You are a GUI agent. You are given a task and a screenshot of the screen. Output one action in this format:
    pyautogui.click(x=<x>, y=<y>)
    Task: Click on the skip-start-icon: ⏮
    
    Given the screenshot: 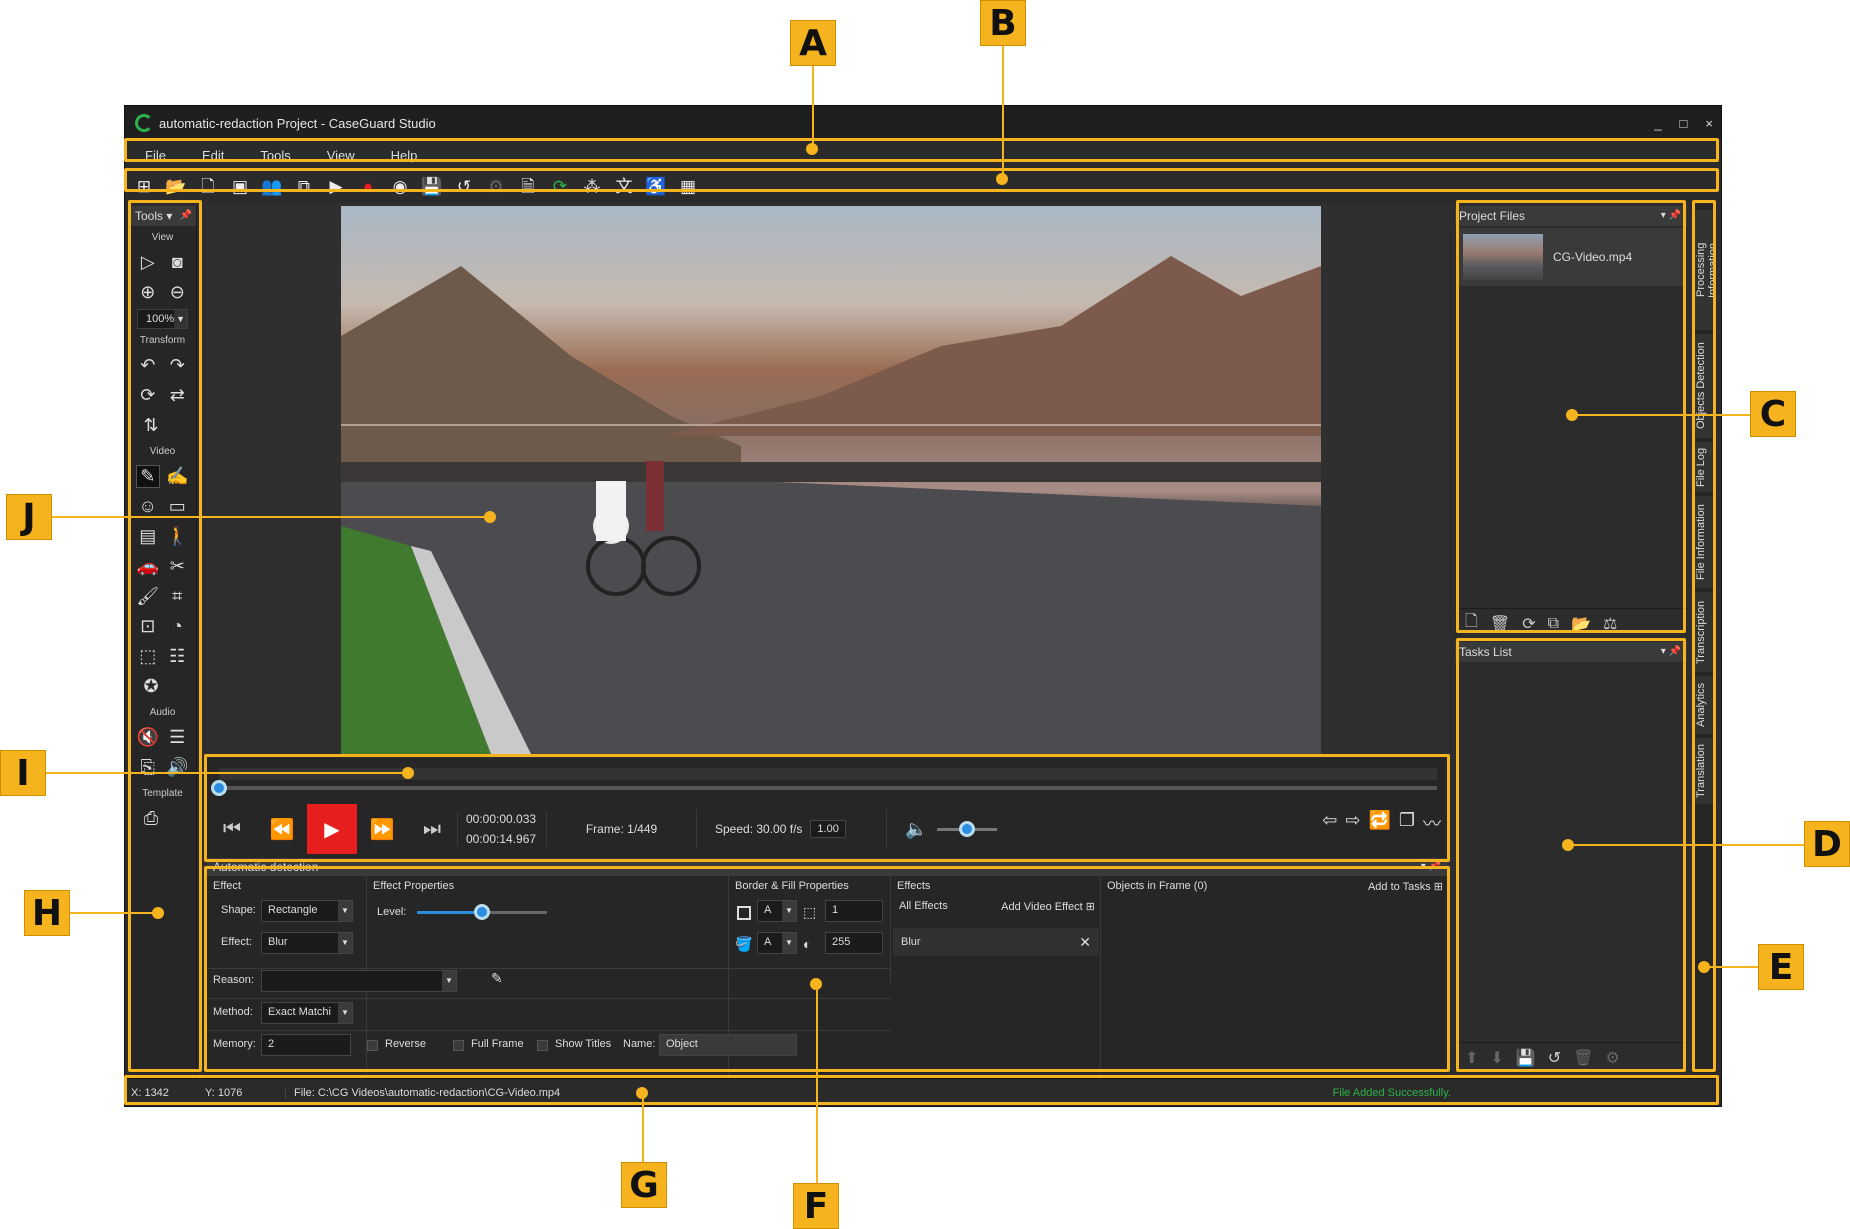 What is the action you would take?
    pyautogui.click(x=232, y=829)
    